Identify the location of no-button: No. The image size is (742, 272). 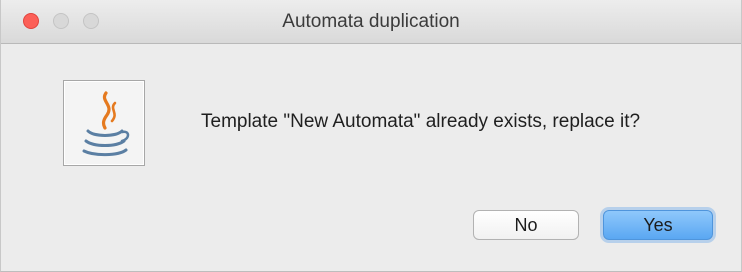
(526, 225).